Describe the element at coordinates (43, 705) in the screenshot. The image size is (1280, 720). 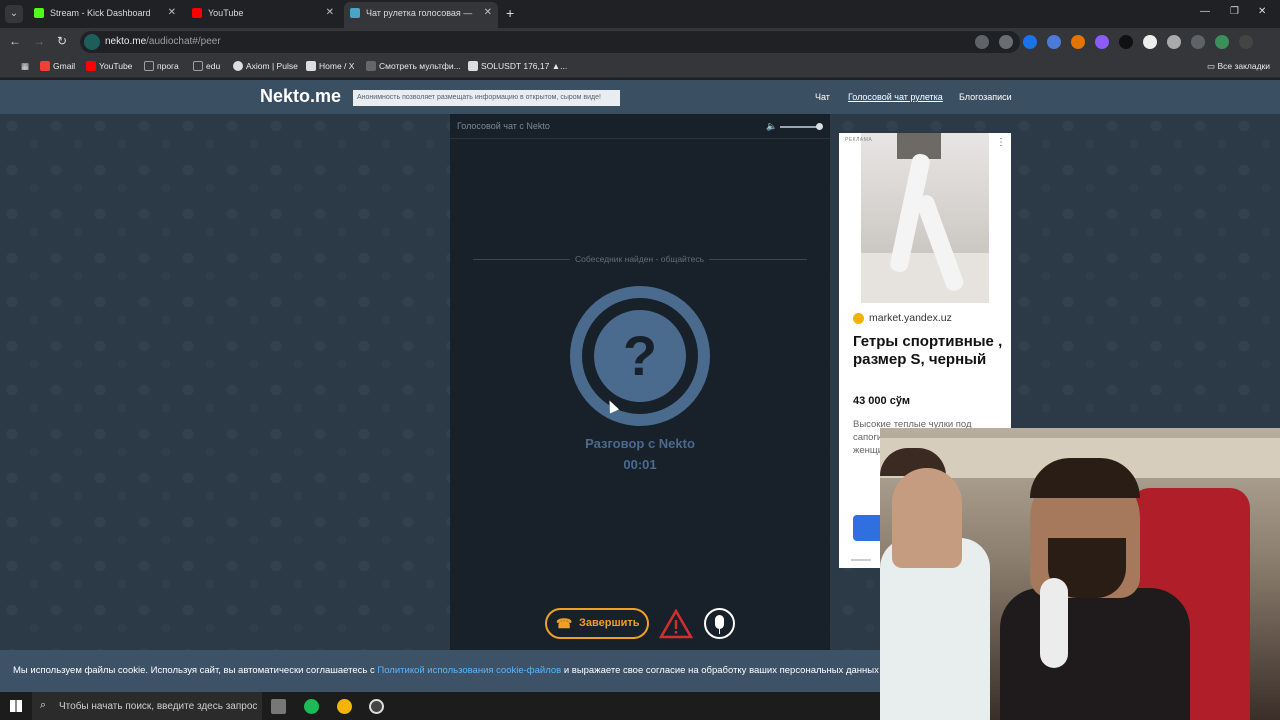
I see `search-icon: ⌕` at that location.